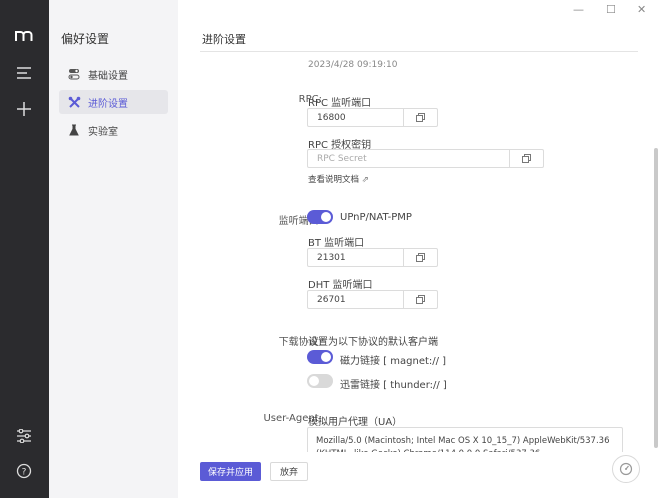 This screenshot has height=498, width=660. What do you see at coordinates (393, 361) in the screenshot?
I see `magnet-label: 磁力链接 [ magnet:// ]` at bounding box center [393, 361].